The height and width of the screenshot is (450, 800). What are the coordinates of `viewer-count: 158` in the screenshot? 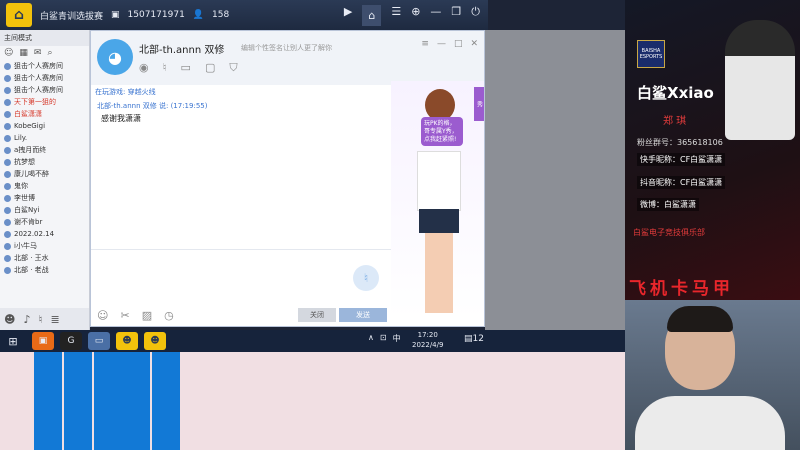 It's located at (221, 15).